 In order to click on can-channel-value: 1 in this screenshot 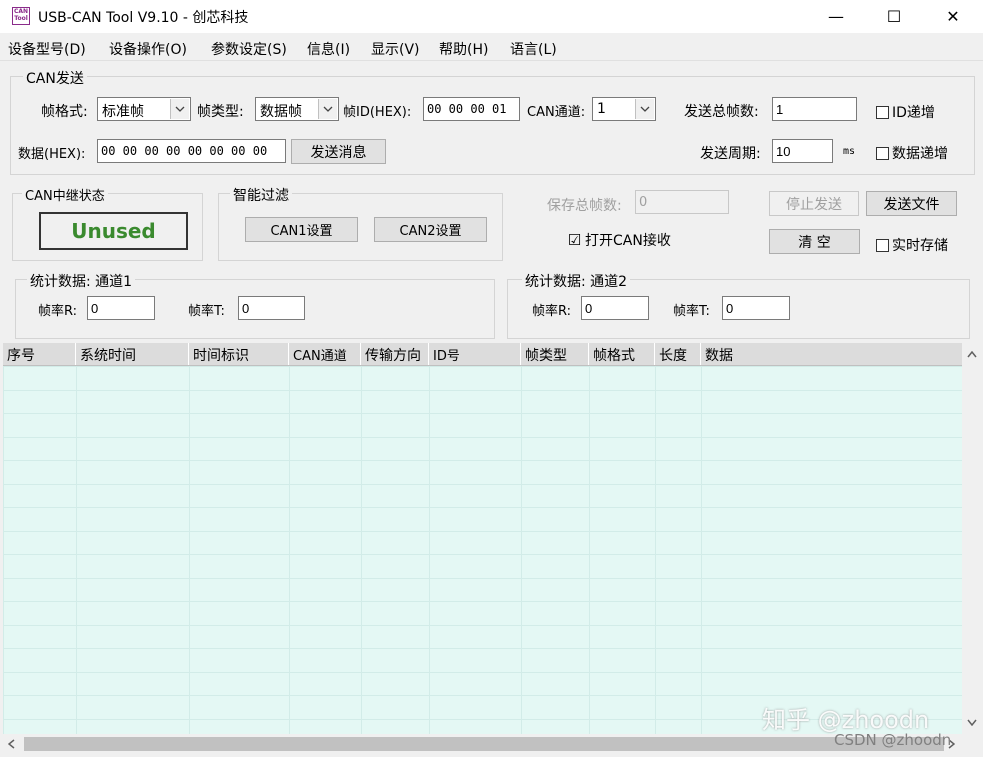, I will do `click(601, 109)`.